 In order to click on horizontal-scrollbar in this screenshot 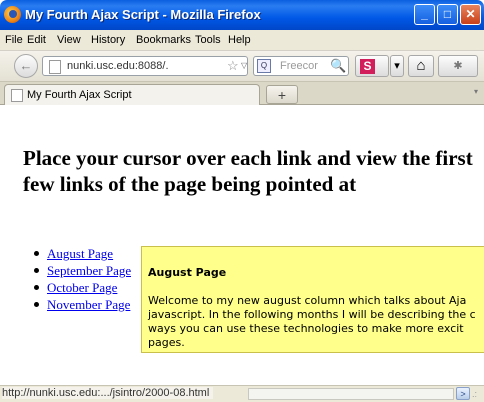, I will do `click(351, 394)`.